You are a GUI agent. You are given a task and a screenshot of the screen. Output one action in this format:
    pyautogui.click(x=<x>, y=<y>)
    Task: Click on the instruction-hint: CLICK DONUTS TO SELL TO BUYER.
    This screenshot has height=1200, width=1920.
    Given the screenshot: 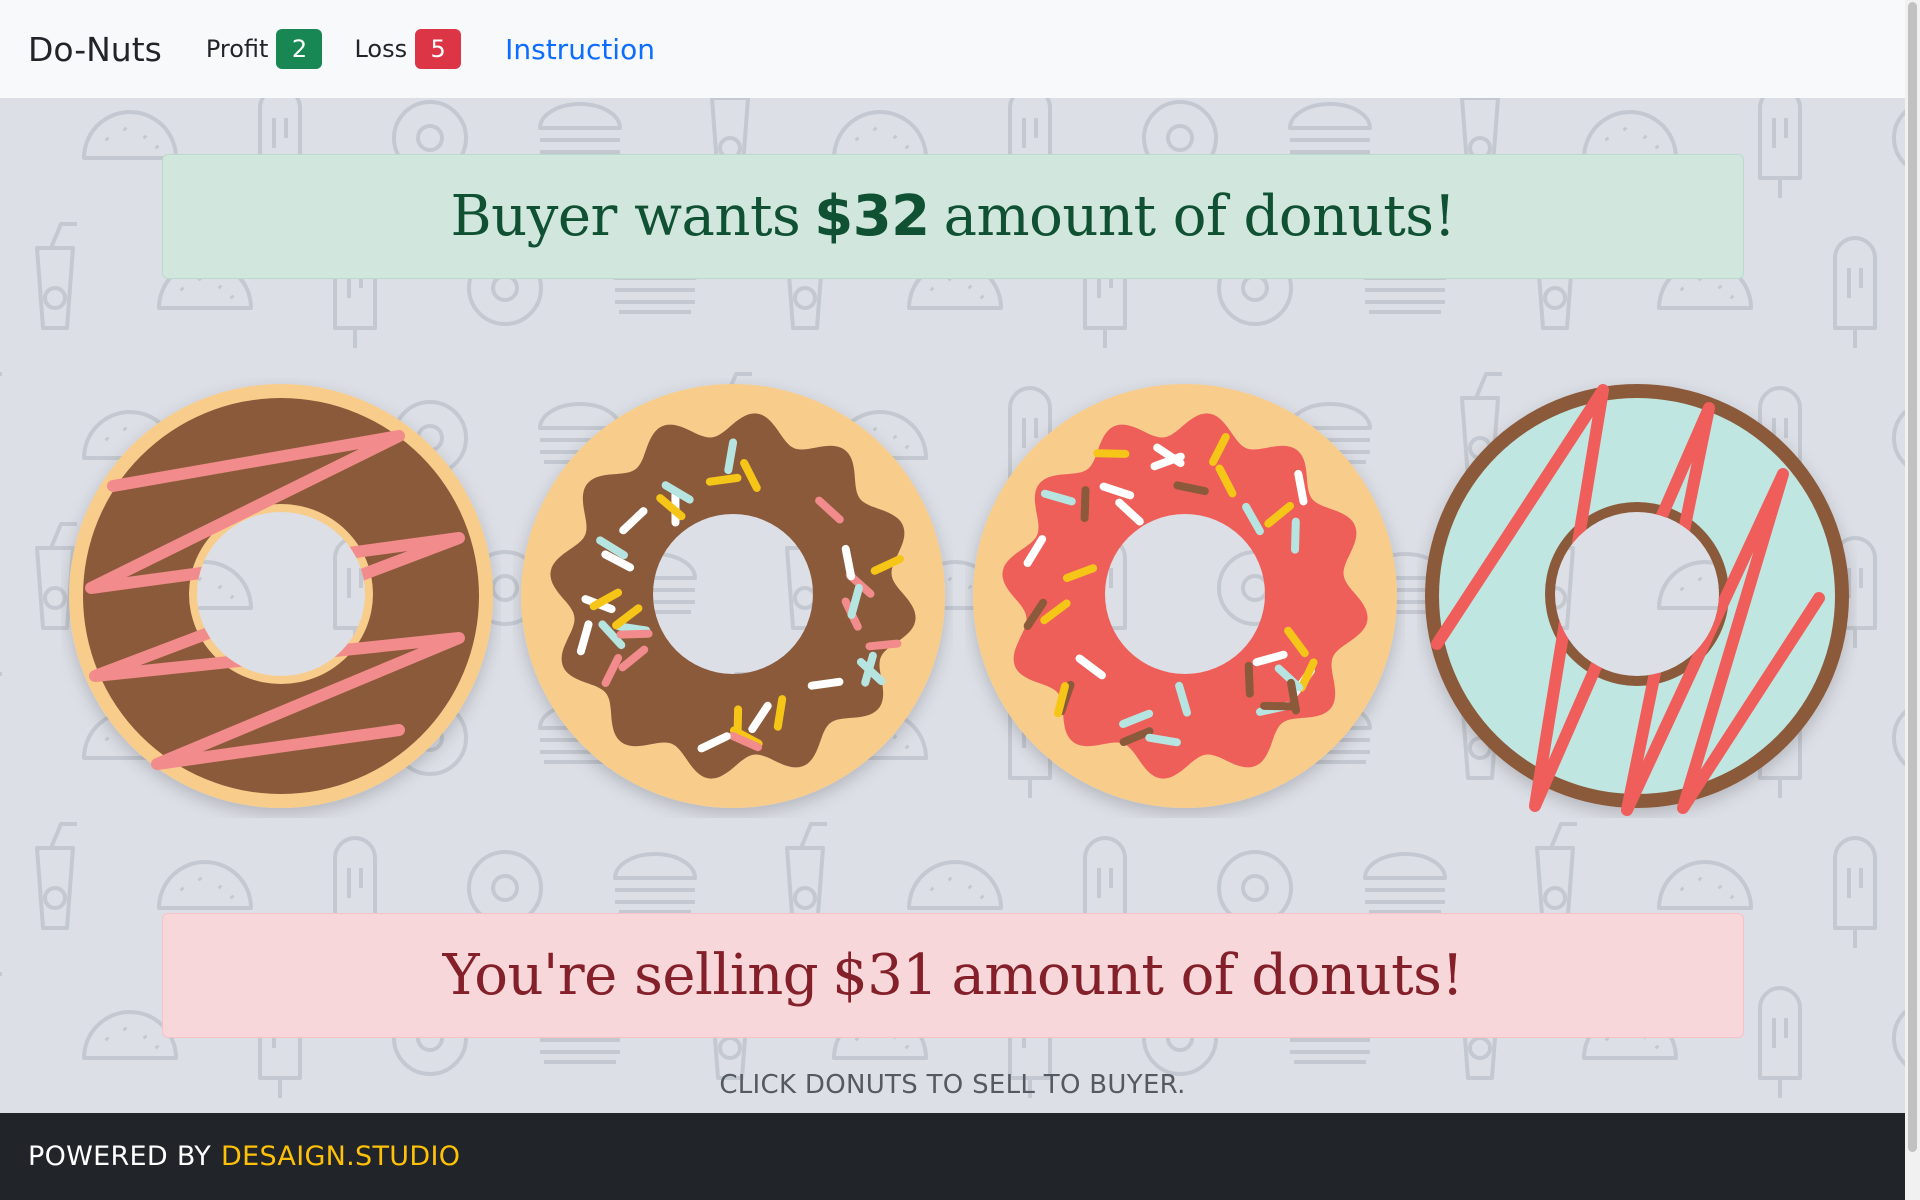 What is the action you would take?
    pyautogui.click(x=952, y=1085)
    